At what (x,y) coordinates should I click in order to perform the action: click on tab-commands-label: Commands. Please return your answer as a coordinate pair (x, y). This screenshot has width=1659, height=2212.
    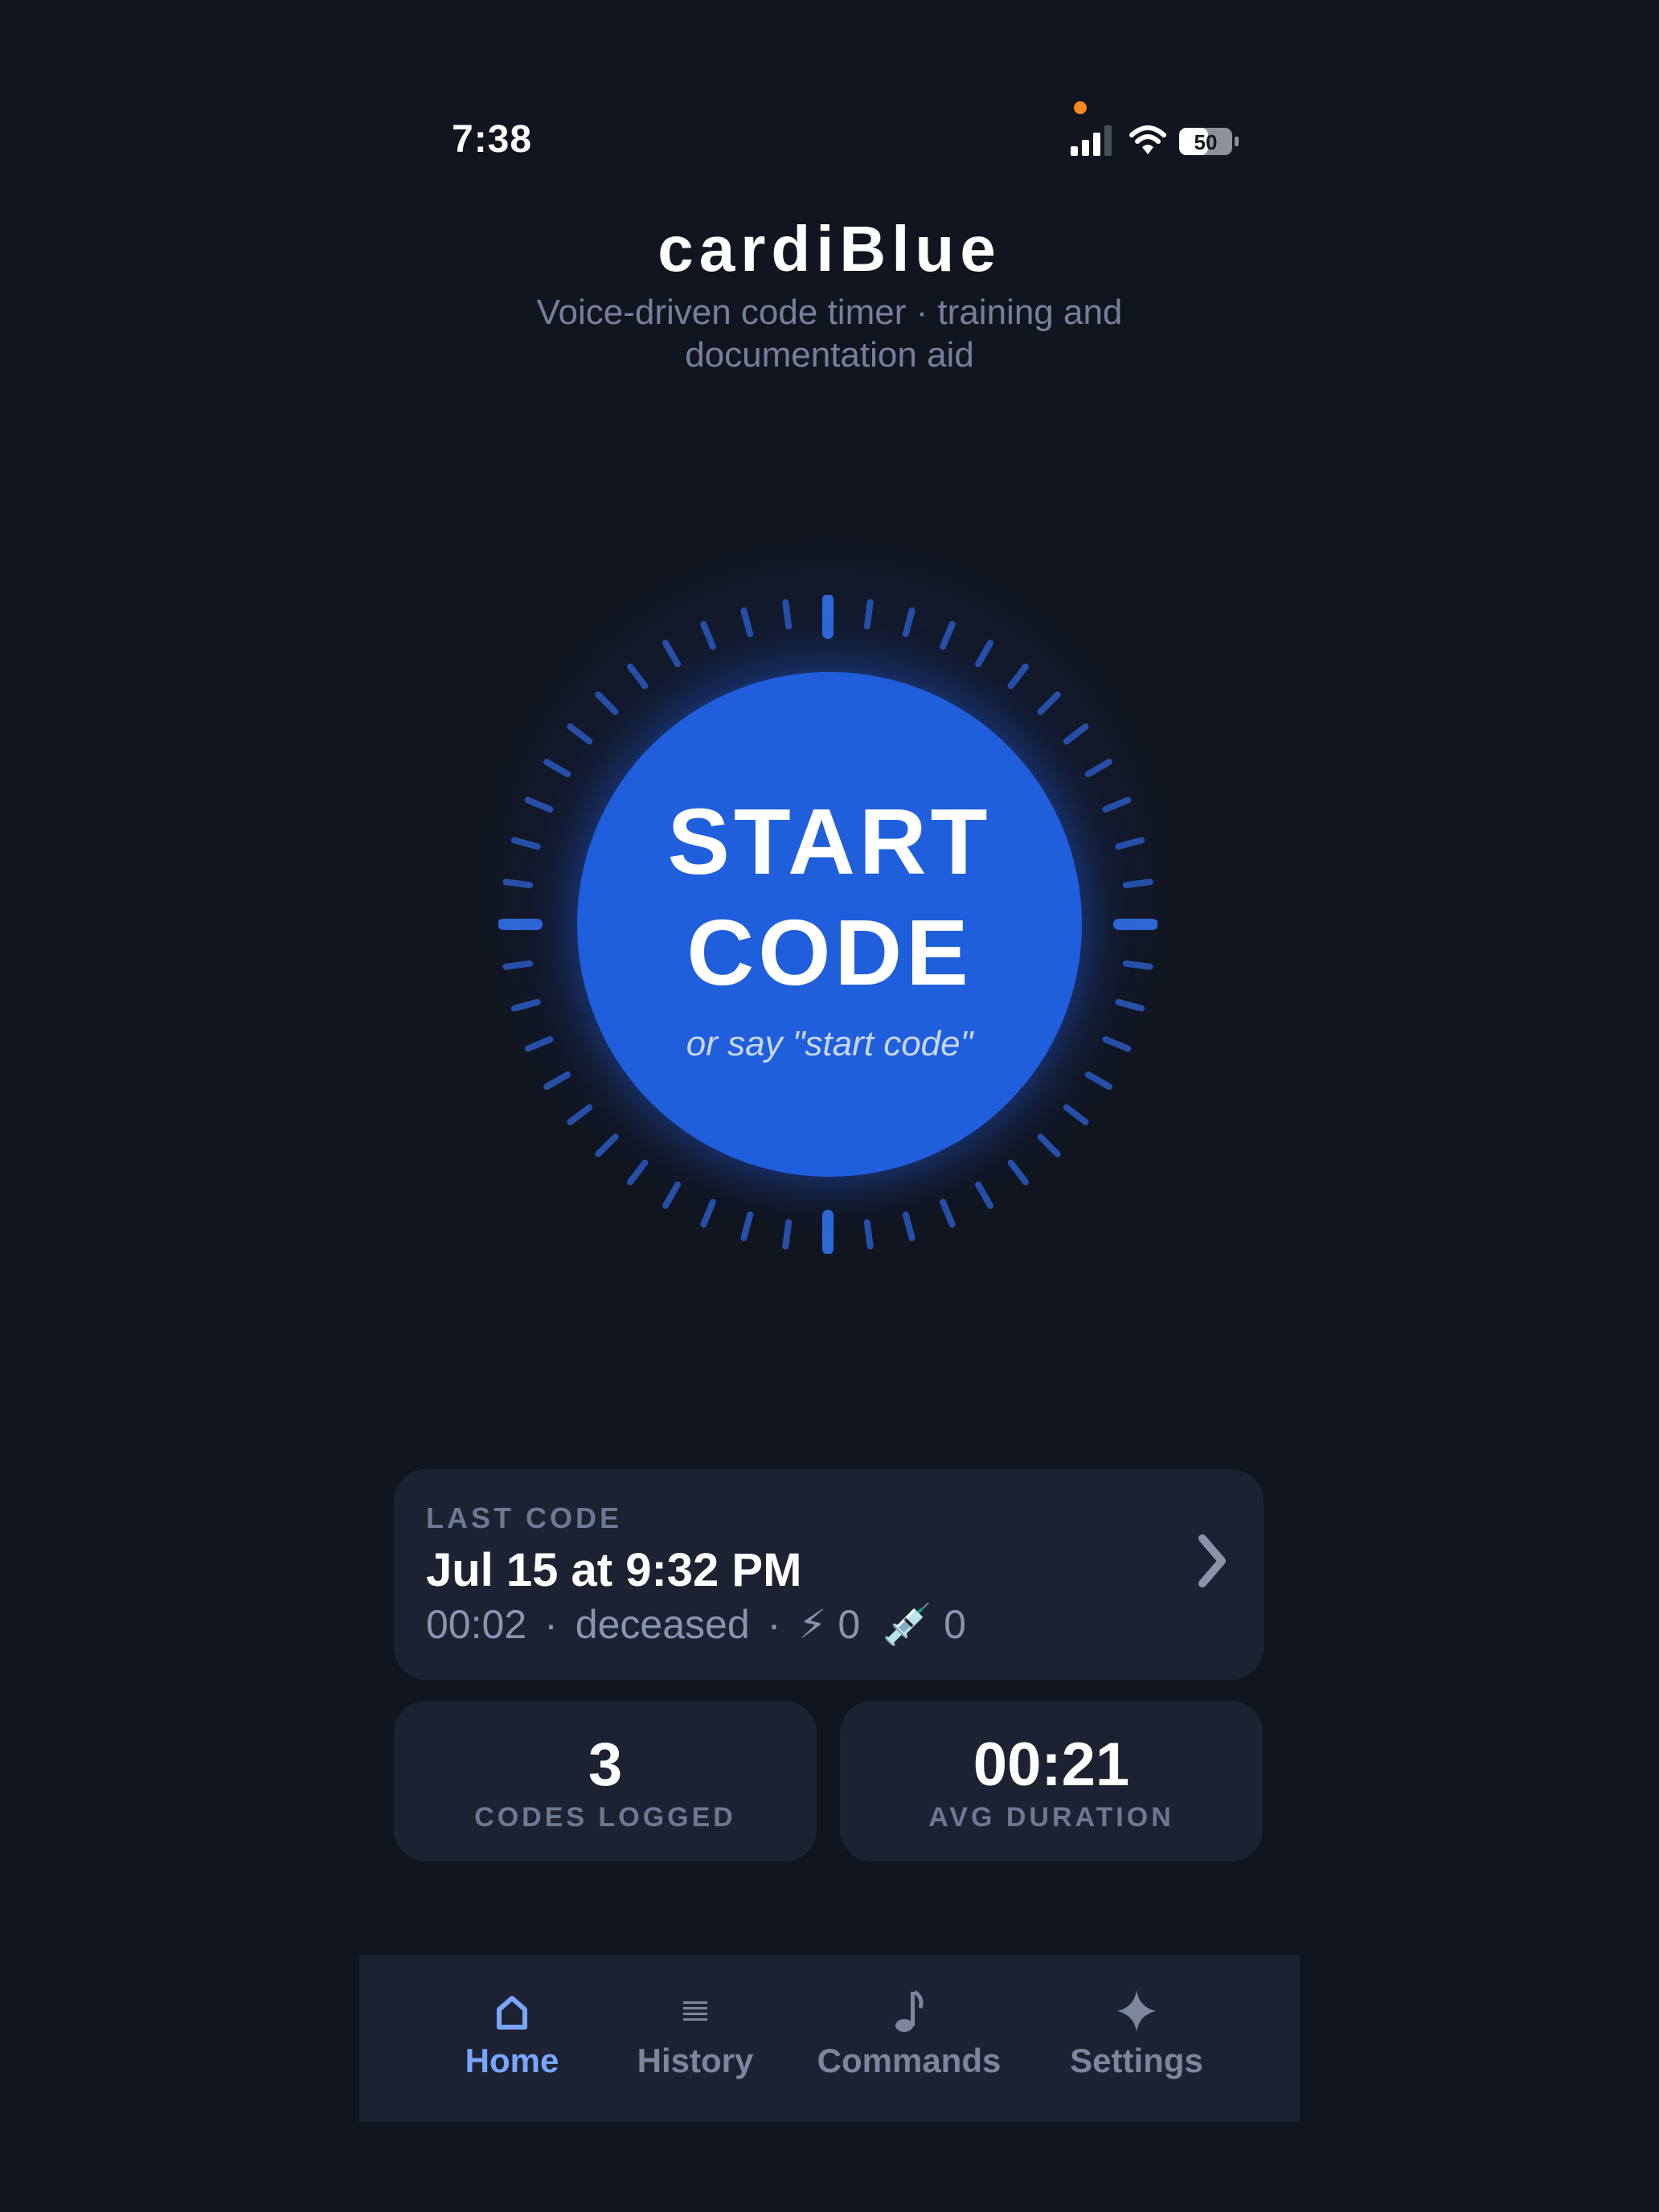
    Looking at the image, I should click on (909, 2060).